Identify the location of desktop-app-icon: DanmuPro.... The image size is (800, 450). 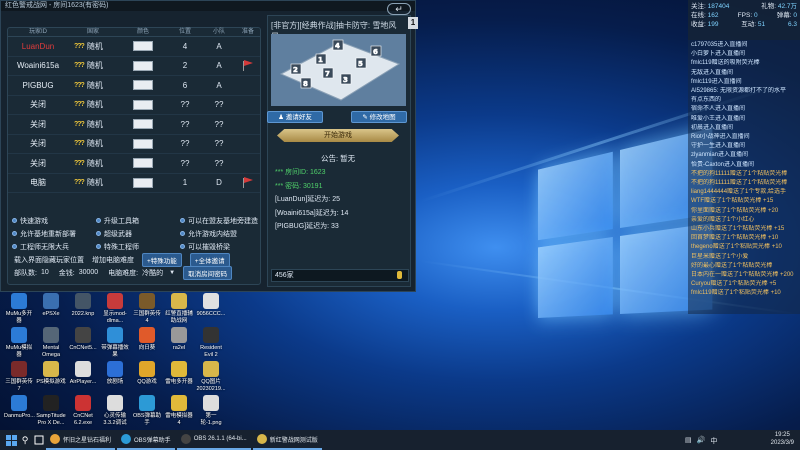
(19, 407).